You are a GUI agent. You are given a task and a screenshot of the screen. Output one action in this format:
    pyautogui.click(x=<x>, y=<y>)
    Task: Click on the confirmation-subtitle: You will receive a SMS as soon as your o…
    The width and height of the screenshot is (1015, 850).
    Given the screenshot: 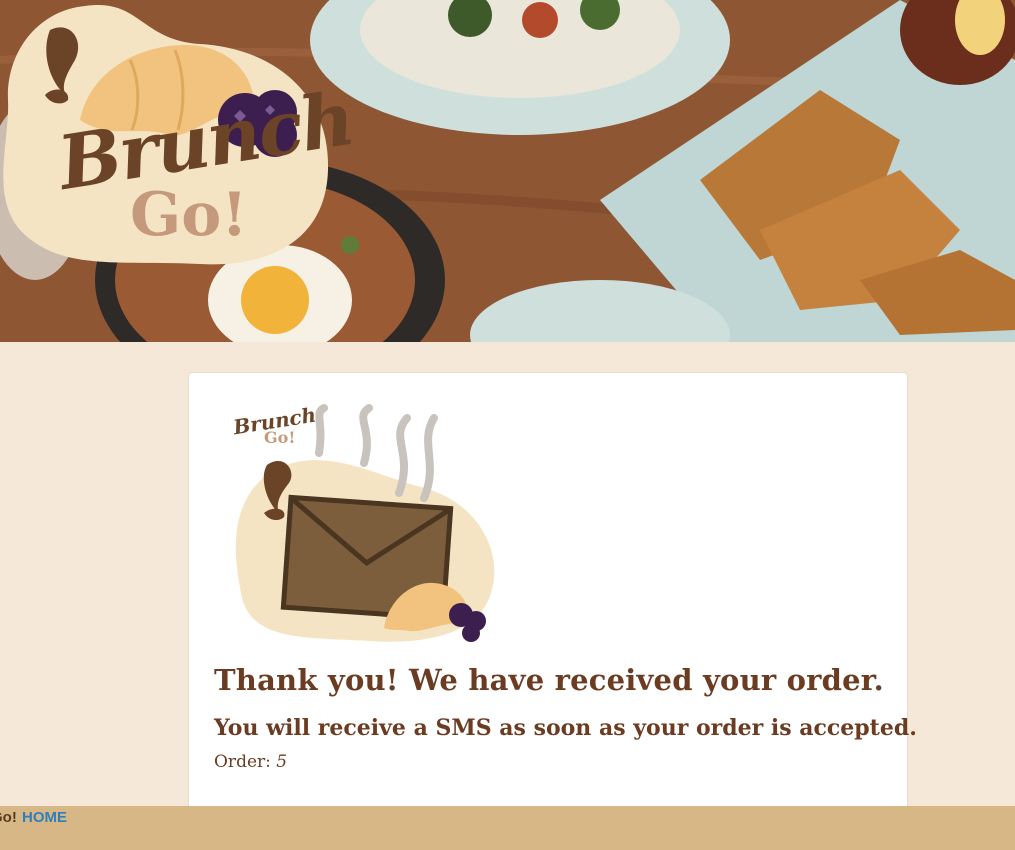 What is the action you would take?
    pyautogui.click(x=565, y=728)
    